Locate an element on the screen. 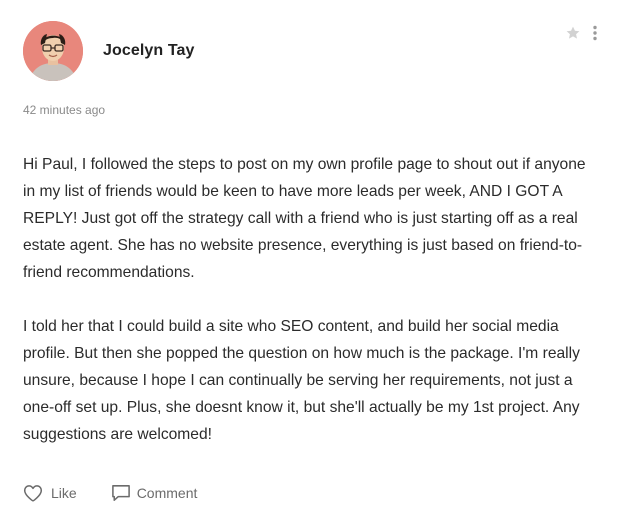 Image resolution: width=618 pixels, height=529 pixels. favorite-button is located at coordinates (573, 33).